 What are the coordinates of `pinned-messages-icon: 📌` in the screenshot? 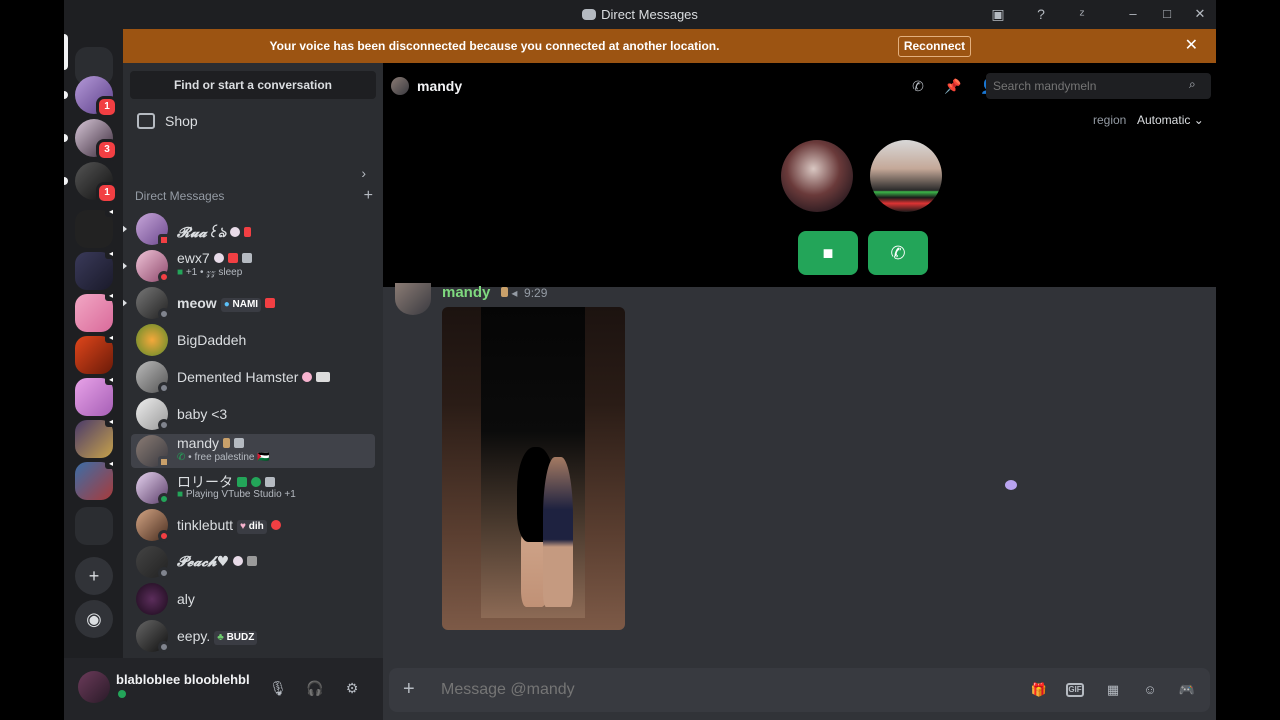 It's located at (953, 86).